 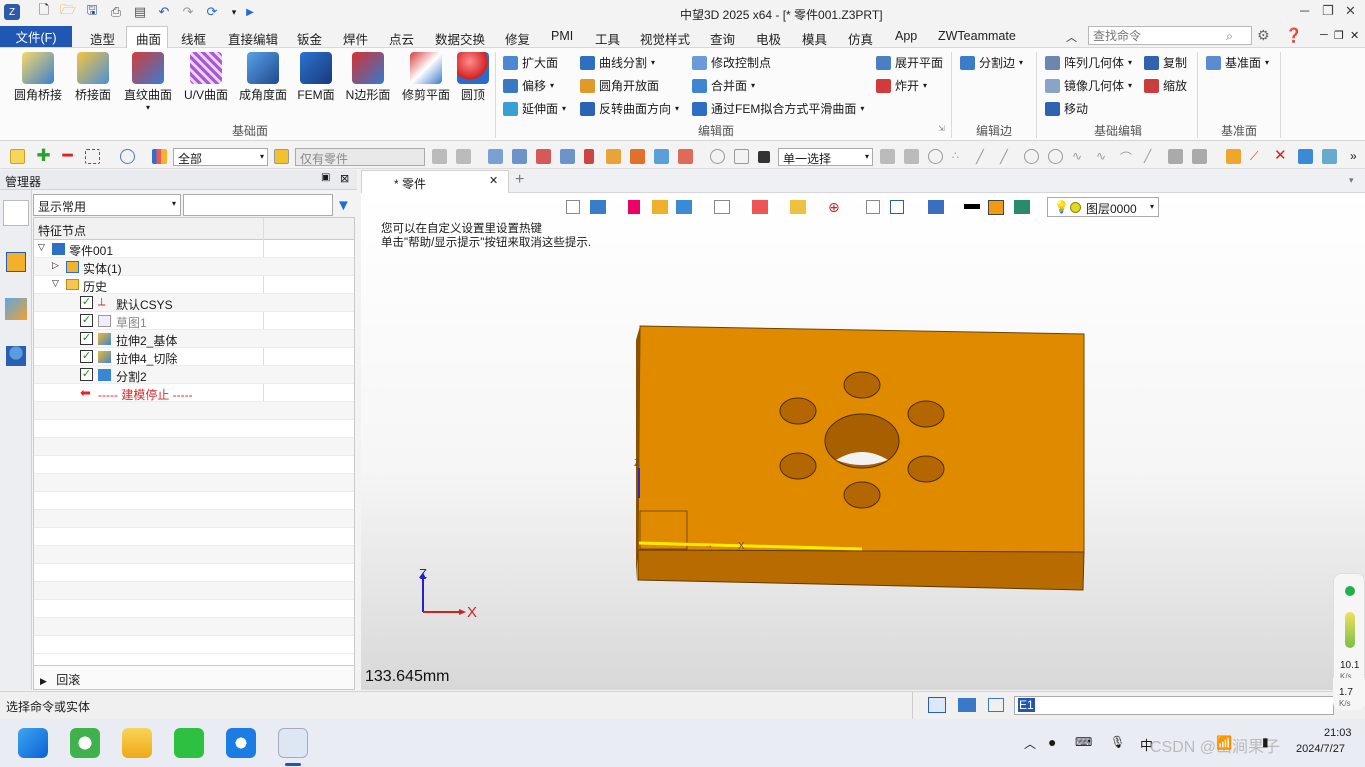 What do you see at coordinates (619, 85) in the screenshot?
I see `fillet-open-face-button: 圆角开放面` at bounding box center [619, 85].